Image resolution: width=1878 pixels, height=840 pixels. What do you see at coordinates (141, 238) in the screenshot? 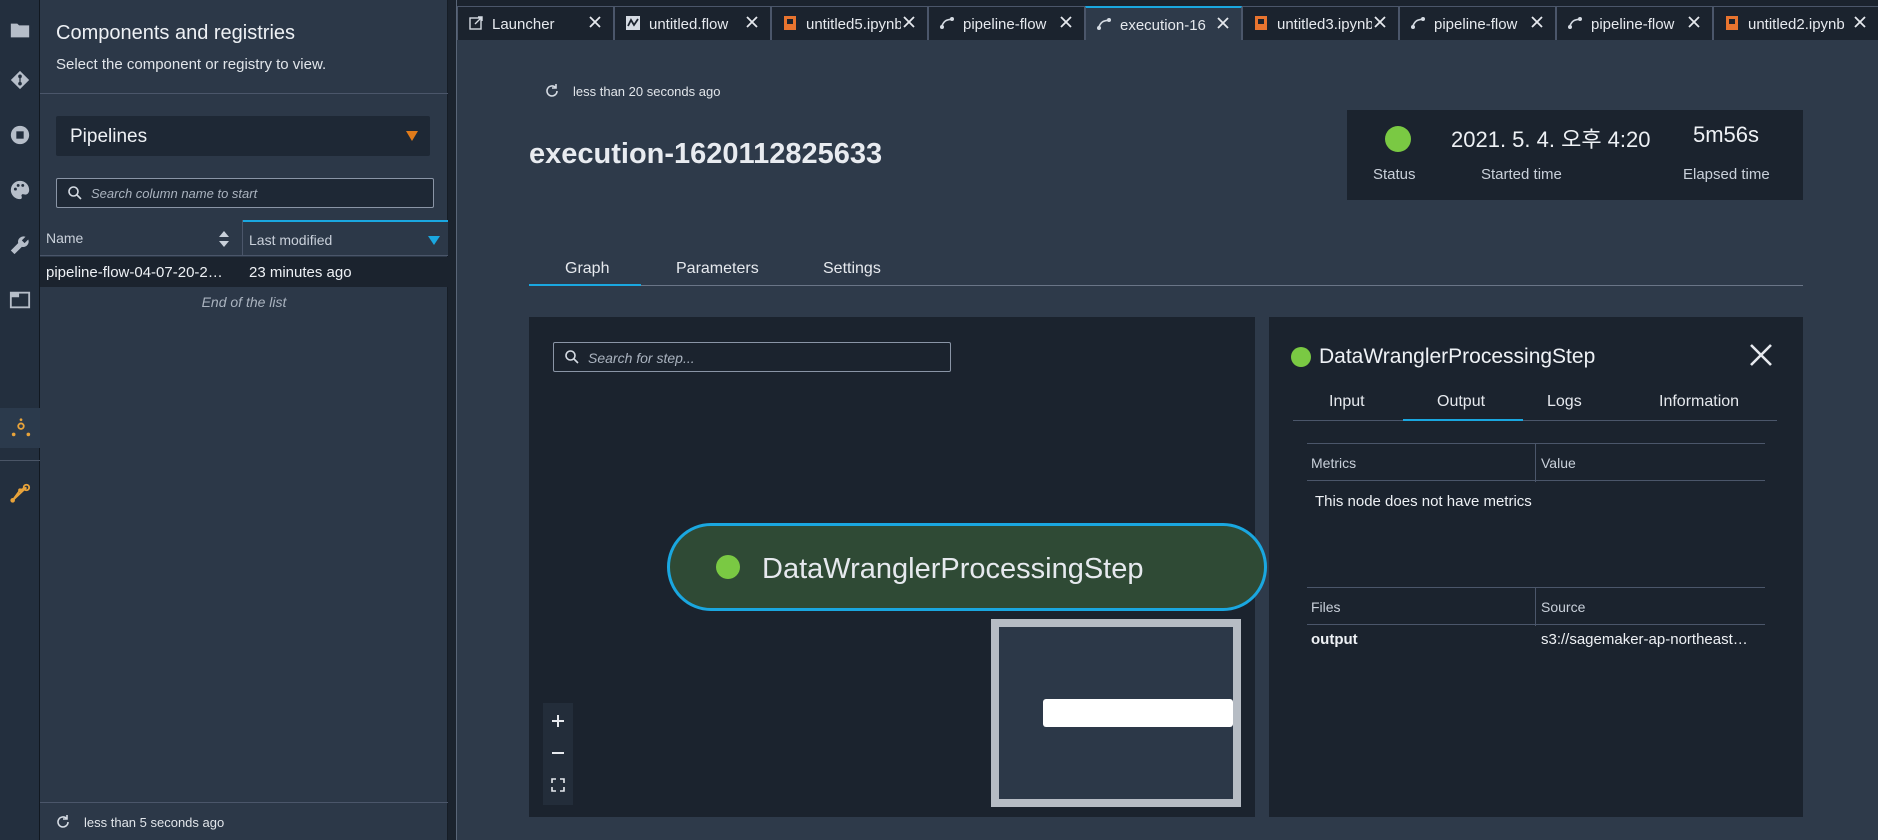
I see `column-header-name: Name` at bounding box center [141, 238].